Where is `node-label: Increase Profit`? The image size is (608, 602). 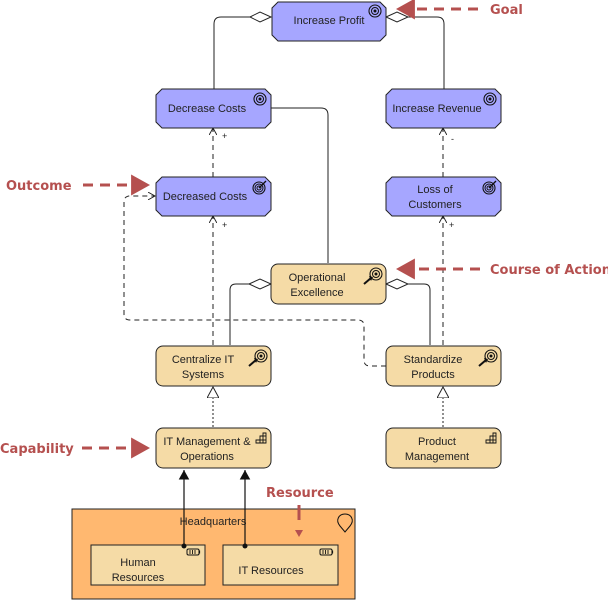 node-label: Increase Profit is located at coordinates (329, 21).